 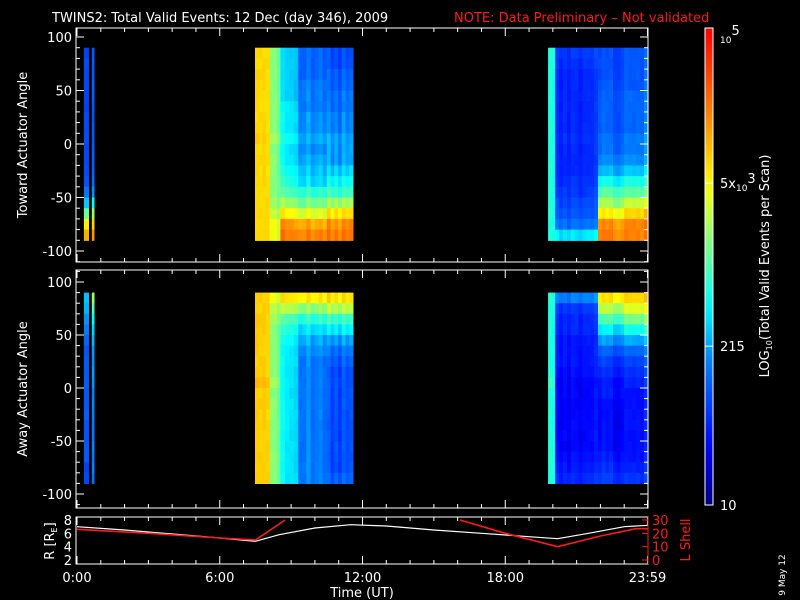 I want to click on date-stamp: 9 May 12, so click(x=783, y=575).